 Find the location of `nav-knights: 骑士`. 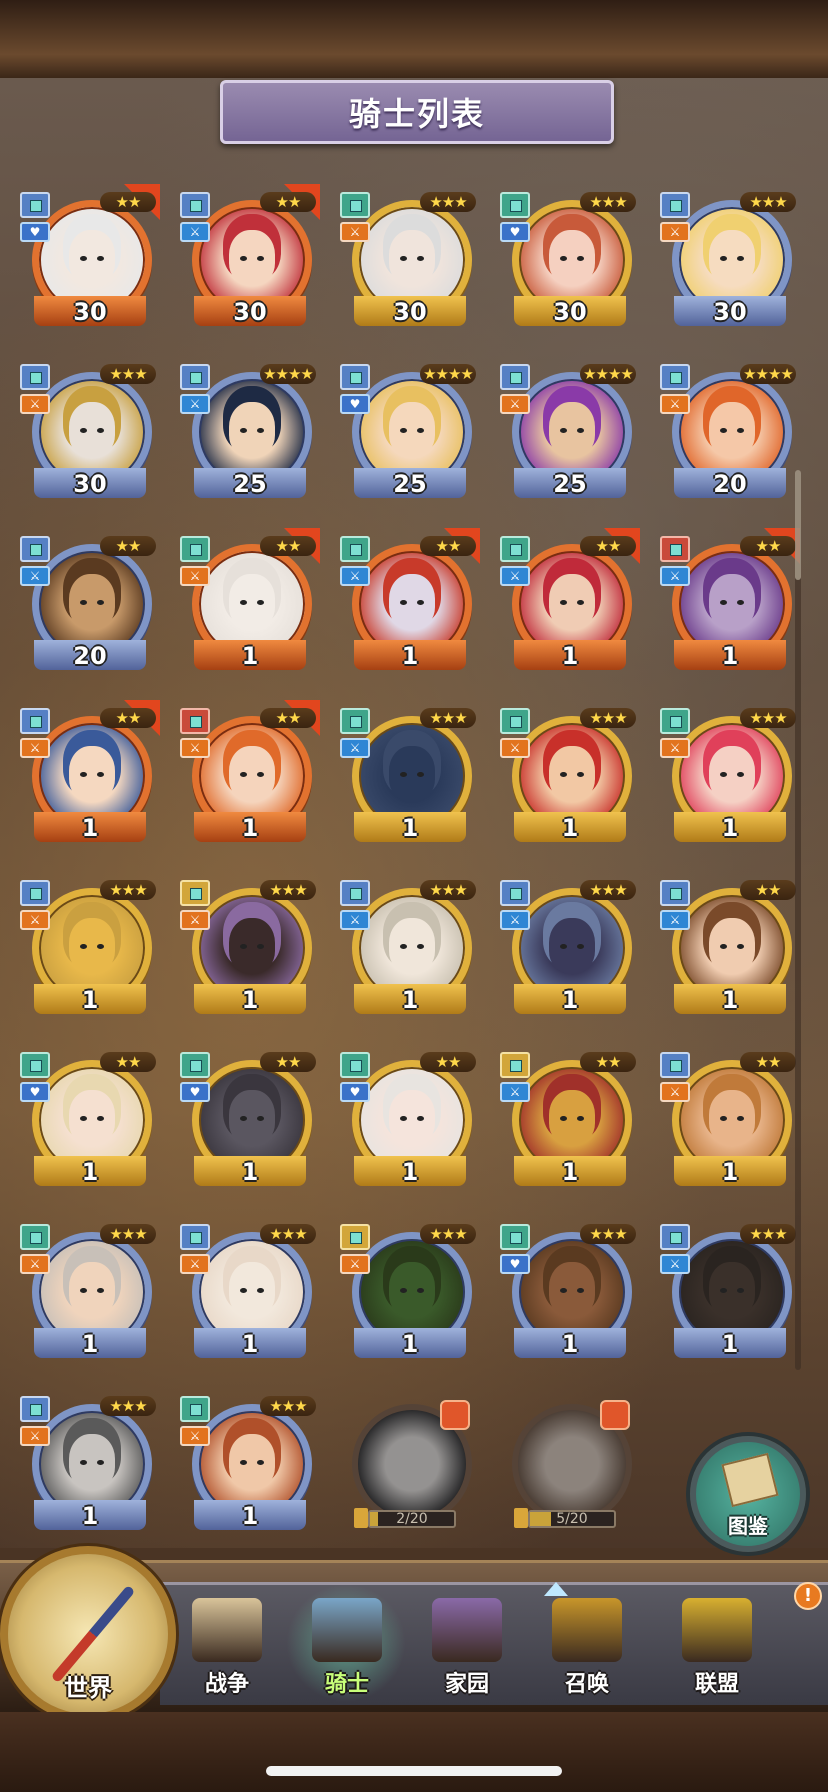

nav-knights: 骑士 is located at coordinates (346, 1643).